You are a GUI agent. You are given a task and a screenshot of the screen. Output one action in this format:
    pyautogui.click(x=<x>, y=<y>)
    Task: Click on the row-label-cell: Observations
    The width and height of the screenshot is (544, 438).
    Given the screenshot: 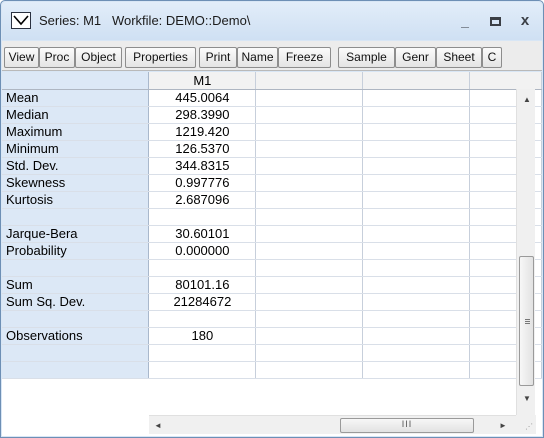 What is the action you would take?
    pyautogui.click(x=76, y=336)
    